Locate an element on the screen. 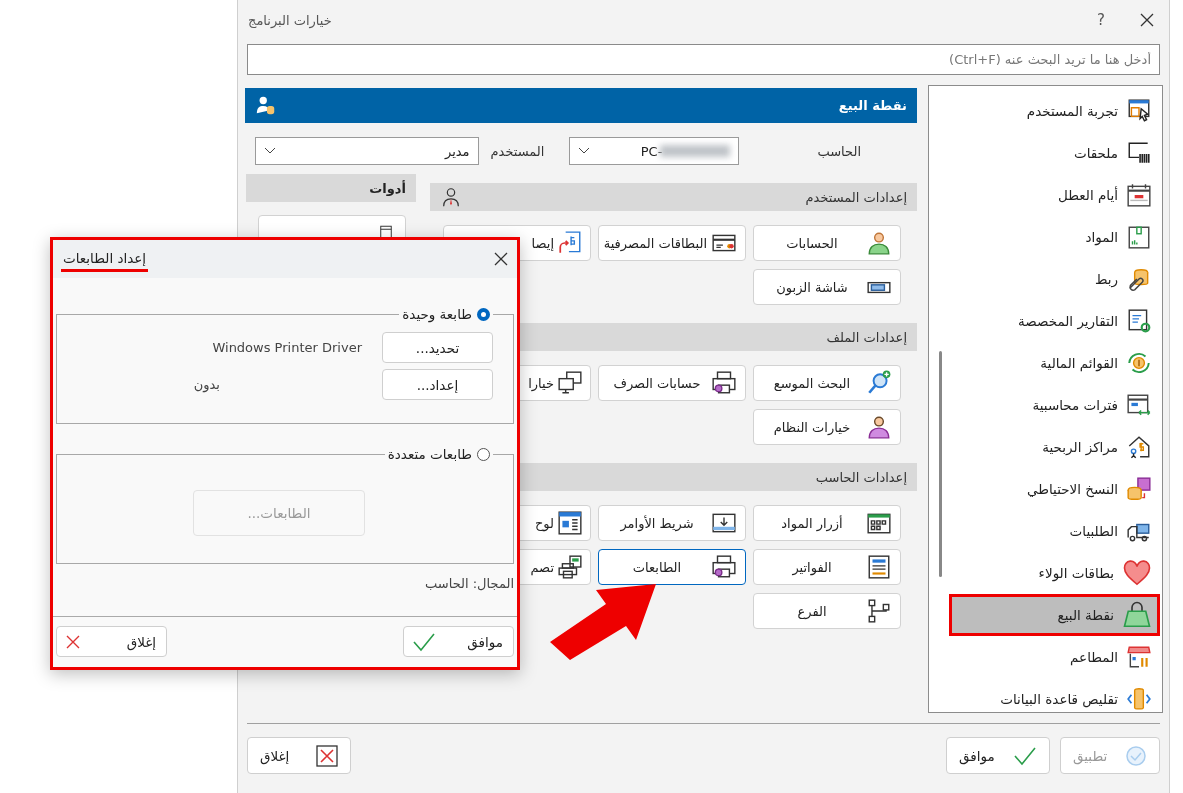  computer-label: الحاسب is located at coordinates (839, 151).